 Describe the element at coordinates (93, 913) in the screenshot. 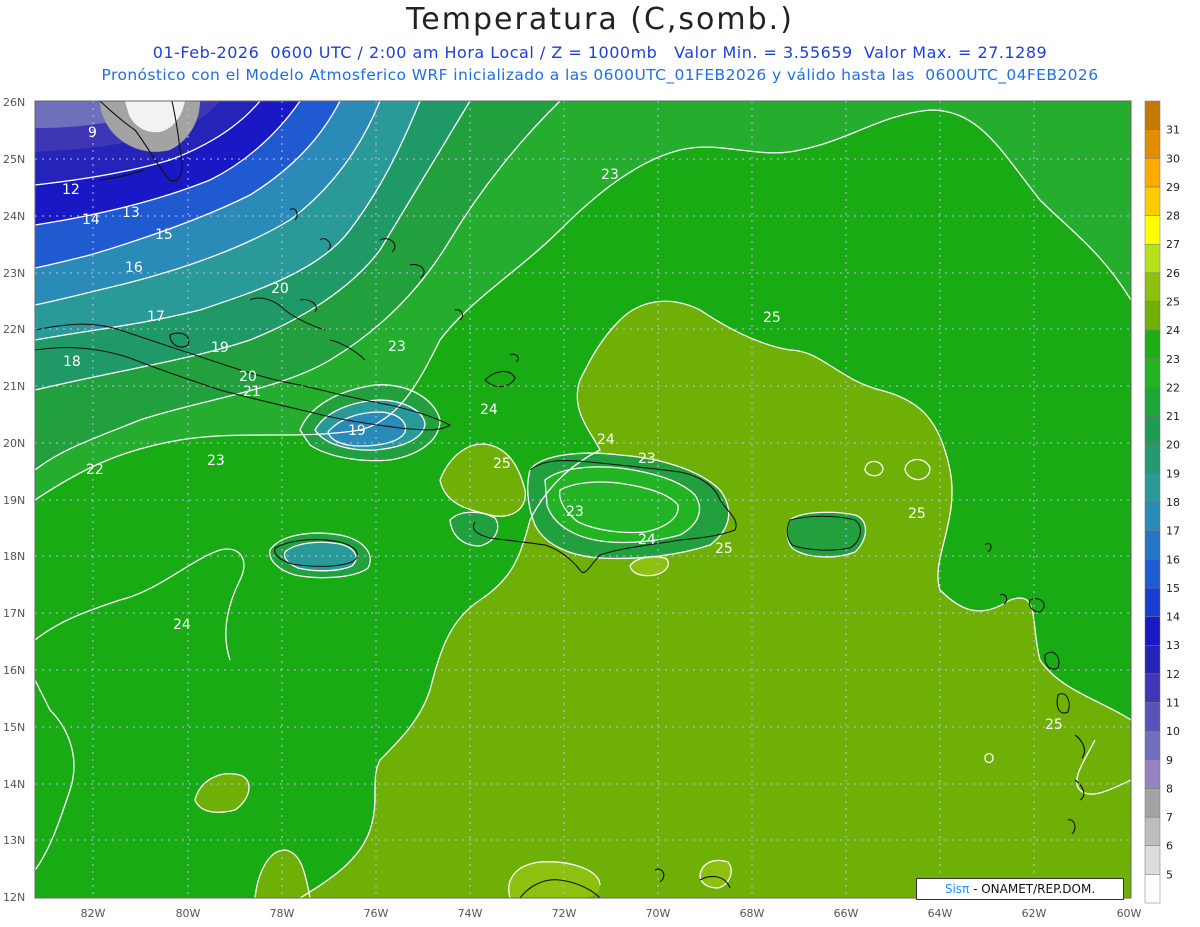

I see `lon-label: 82W` at that location.